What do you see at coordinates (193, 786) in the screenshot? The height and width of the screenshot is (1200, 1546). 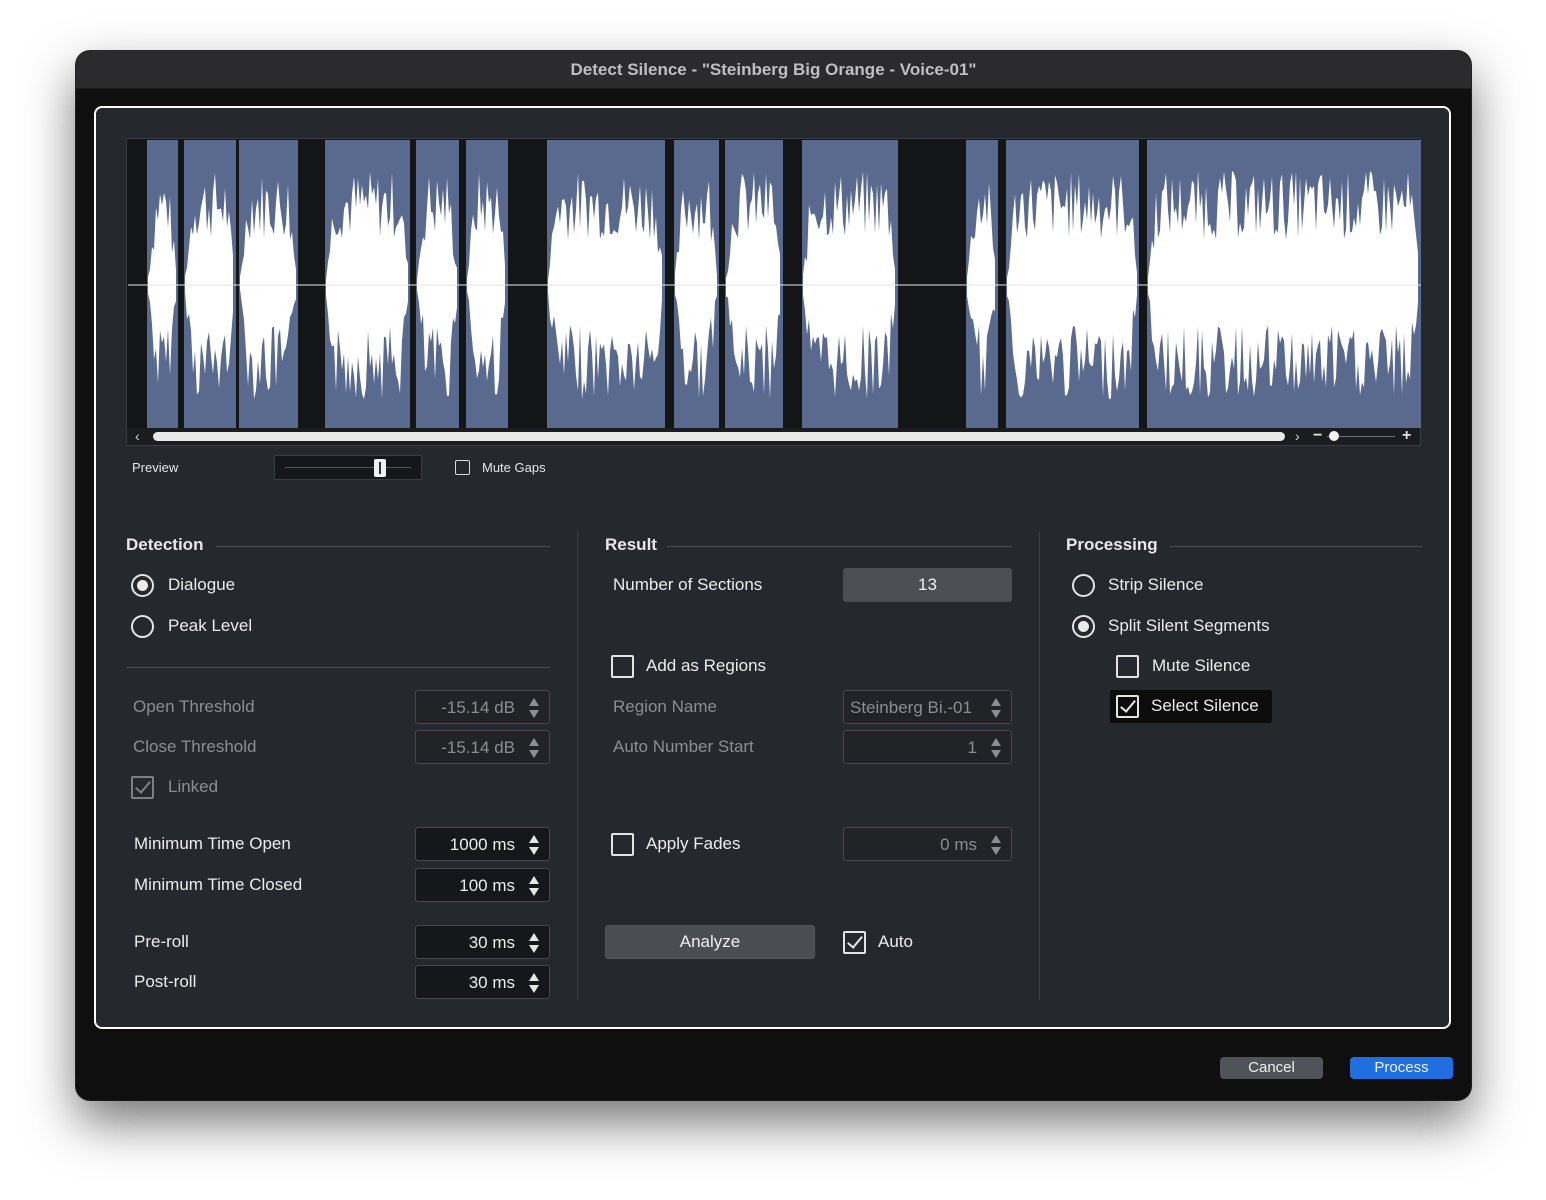 I see `linked-label: Linked` at bounding box center [193, 786].